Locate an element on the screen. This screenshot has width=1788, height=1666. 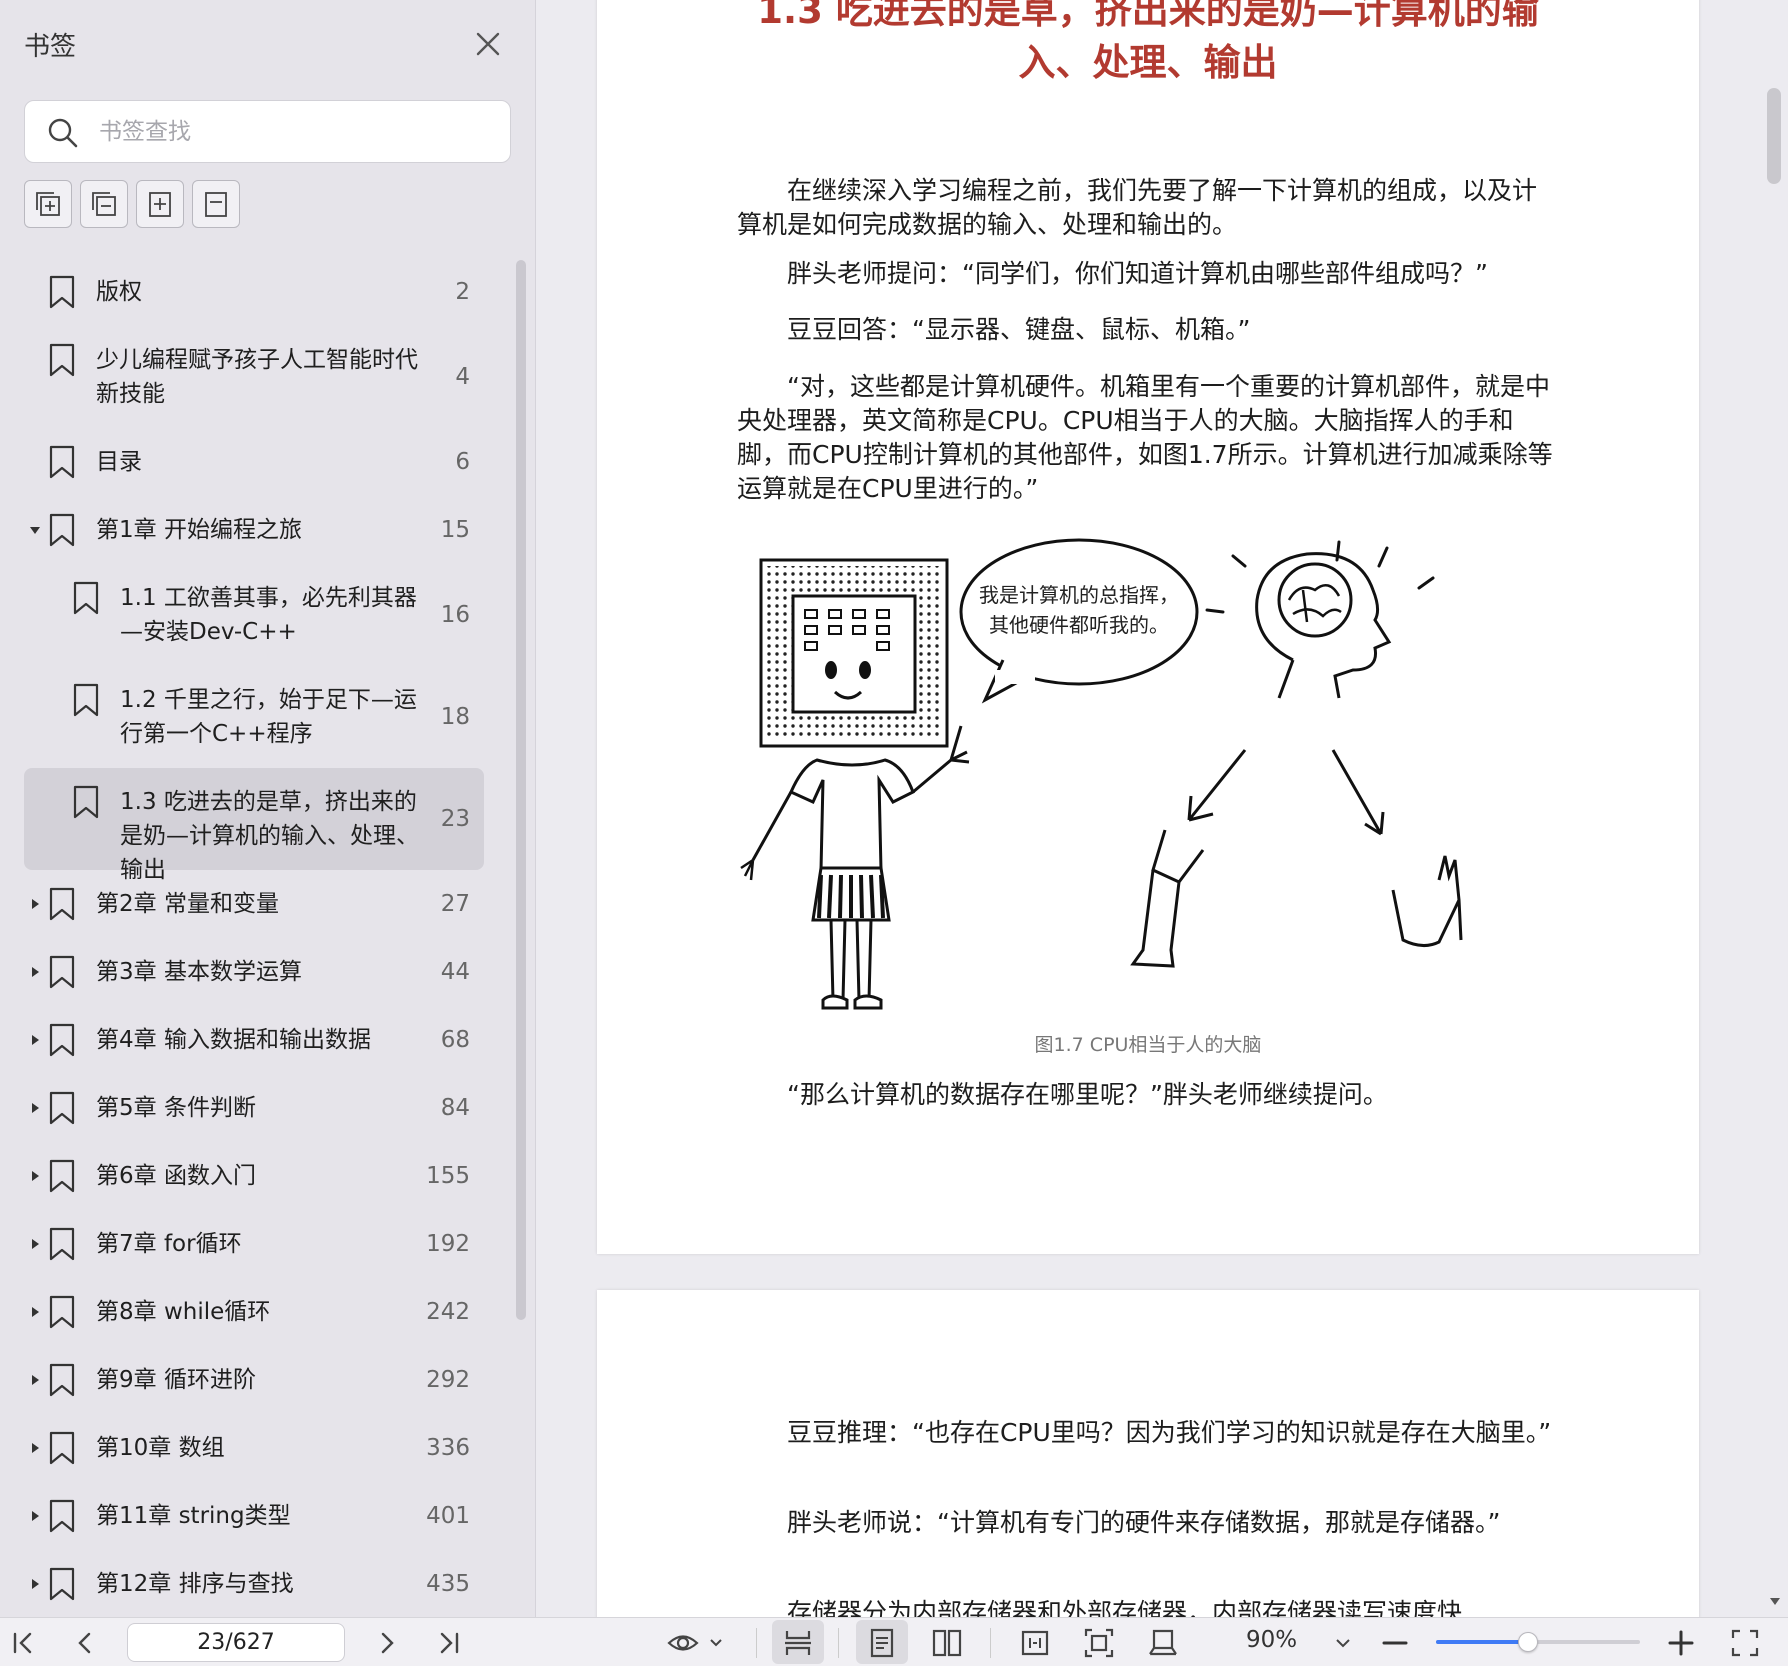
fit-width-icon is located at coordinates (1035, 1643).